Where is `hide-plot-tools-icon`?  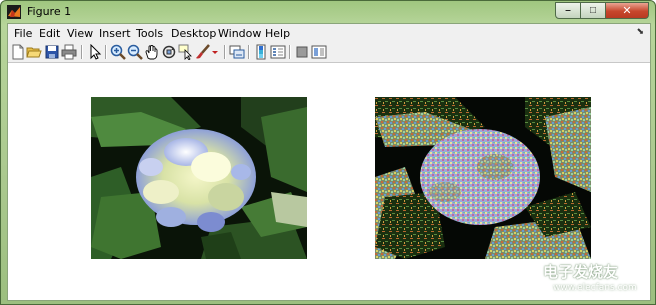
hide-plot-tools-icon is located at coordinates (302, 52).